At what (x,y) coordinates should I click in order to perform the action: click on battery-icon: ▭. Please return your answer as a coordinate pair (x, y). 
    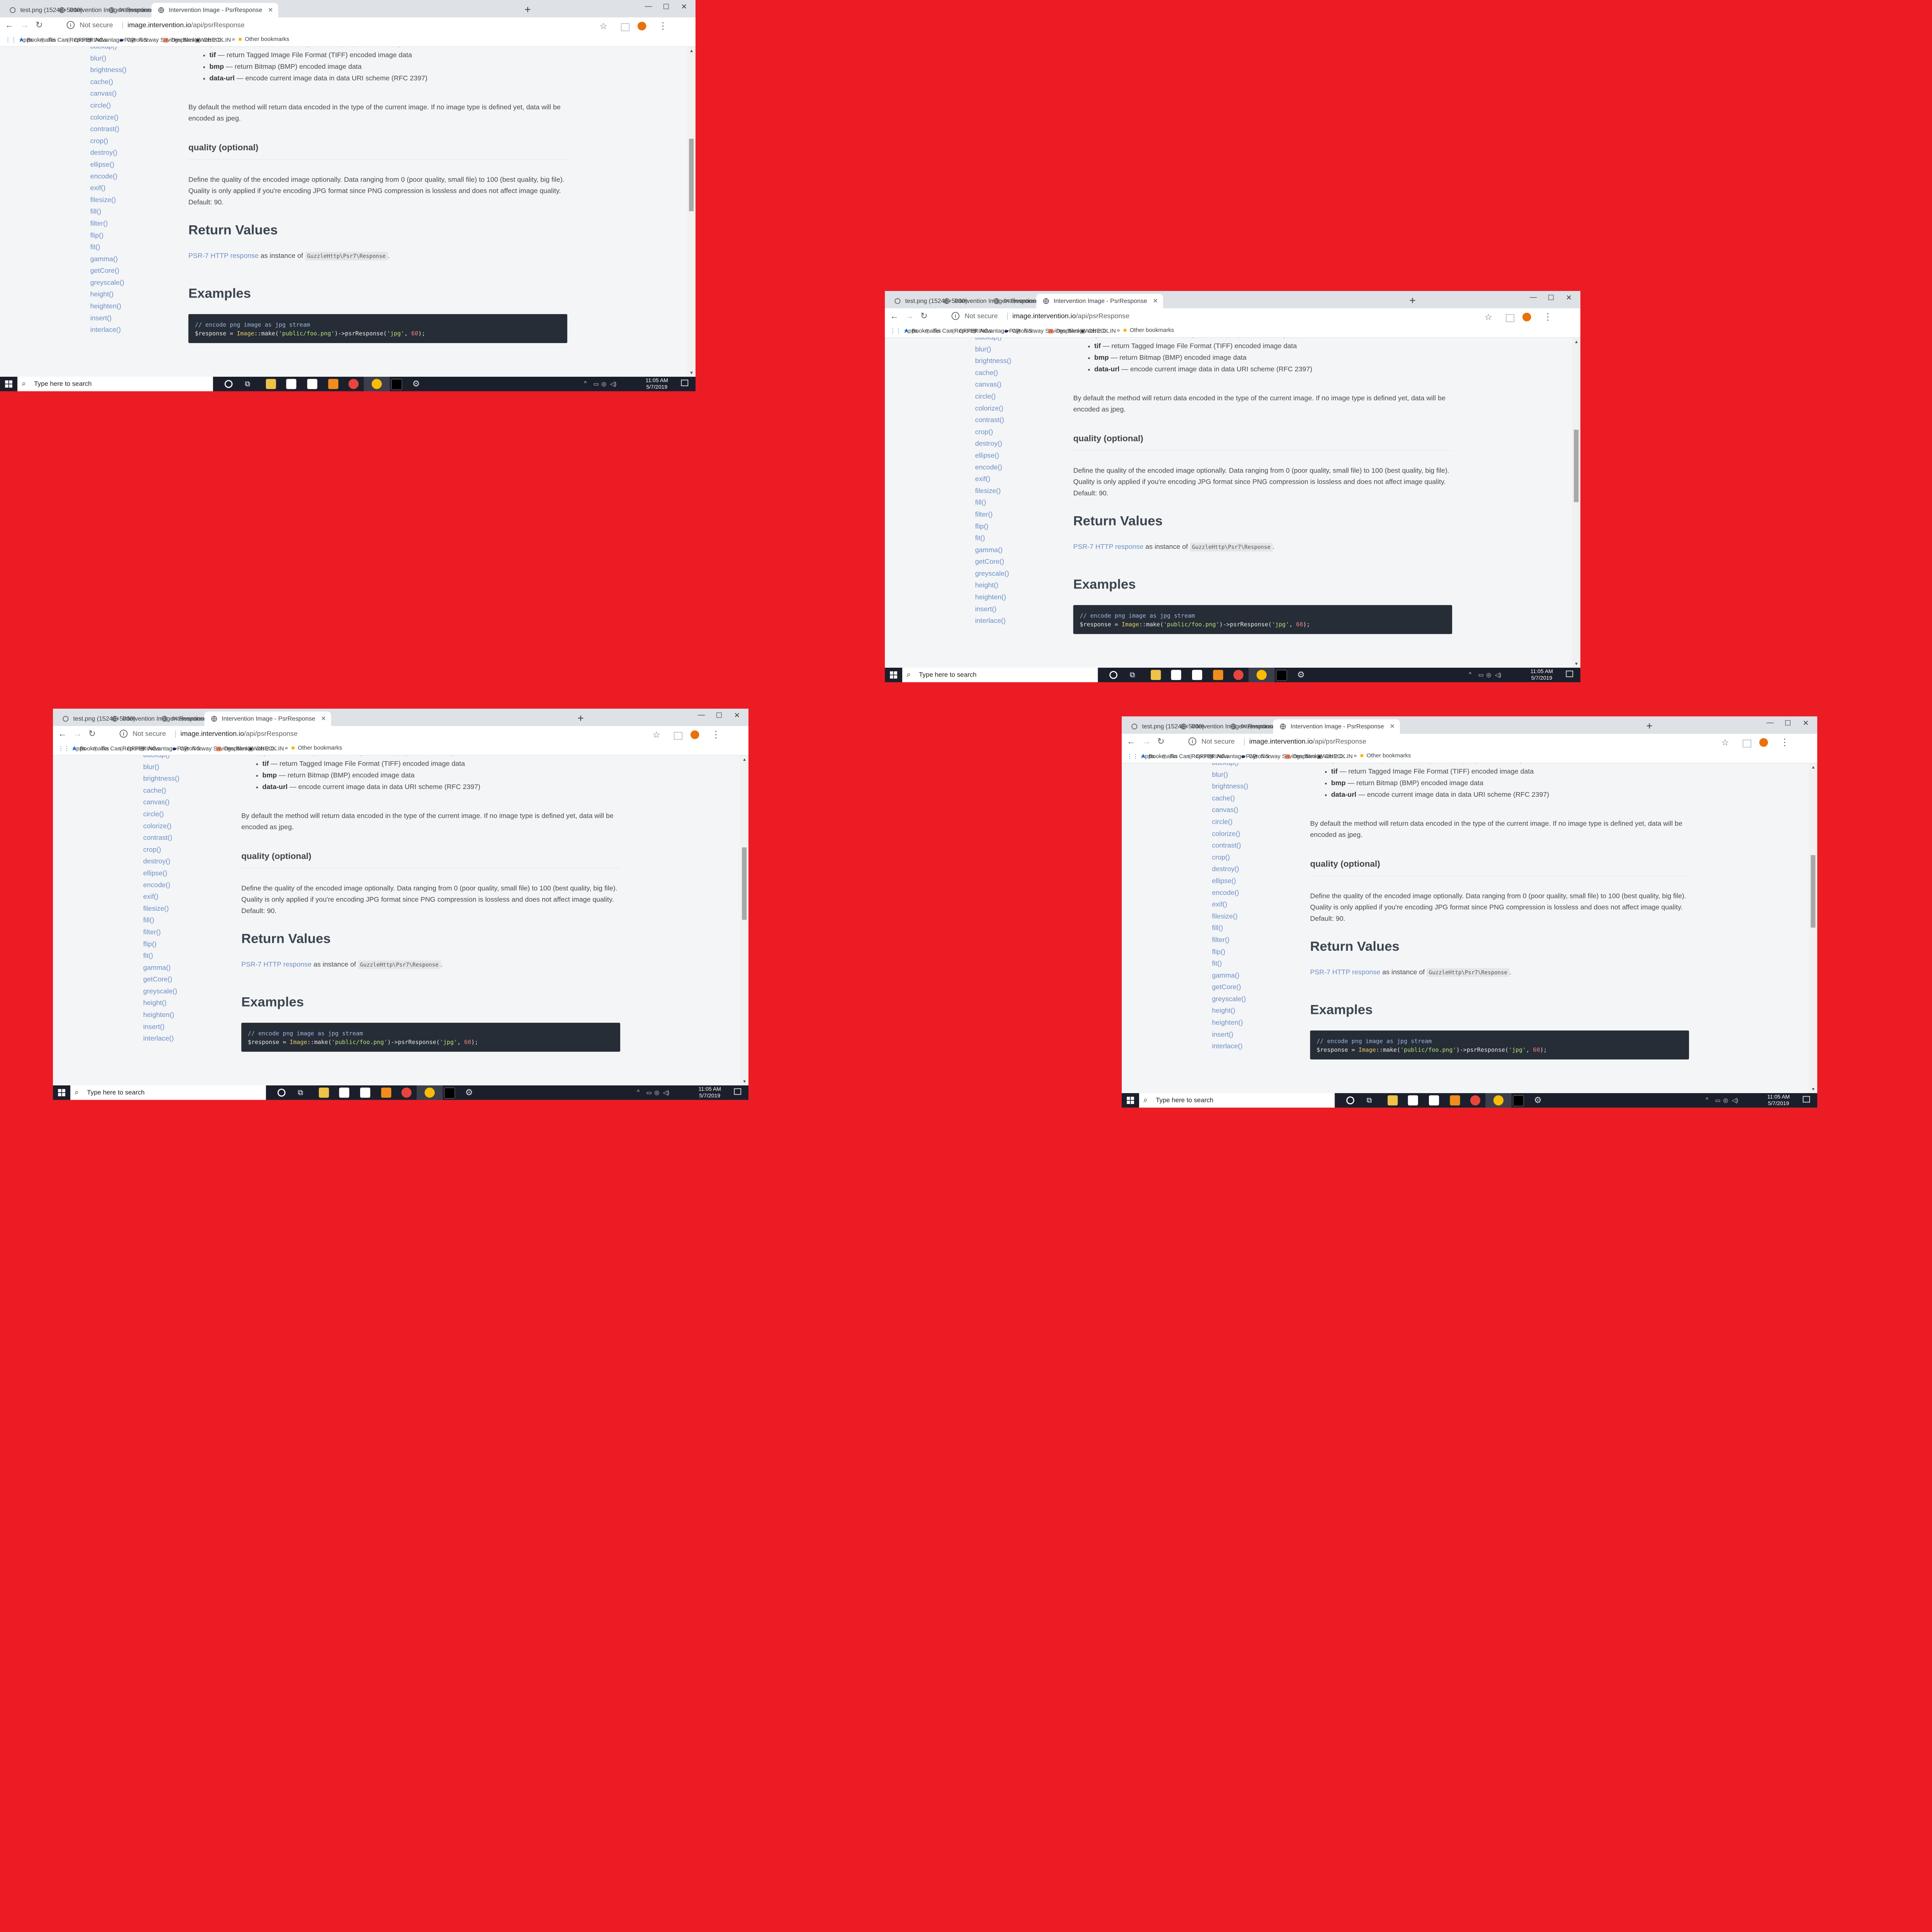
    Looking at the image, I should click on (596, 384).